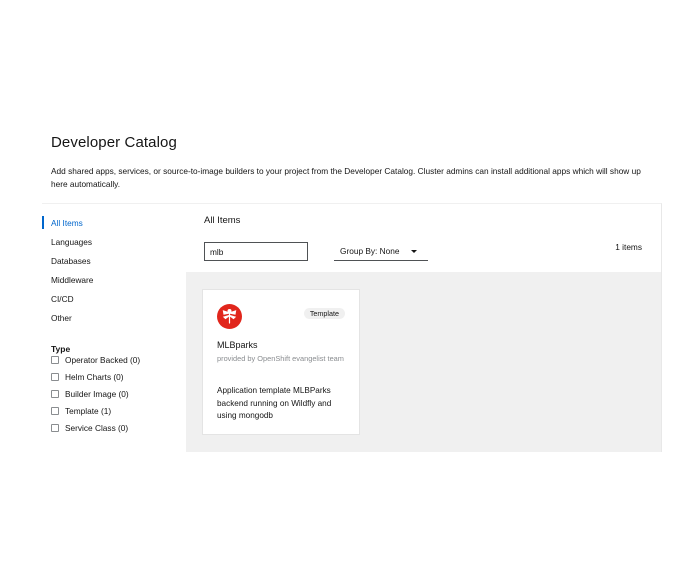 This screenshot has width=696, height=564. I want to click on category-middleware: Middleware, so click(72, 280).